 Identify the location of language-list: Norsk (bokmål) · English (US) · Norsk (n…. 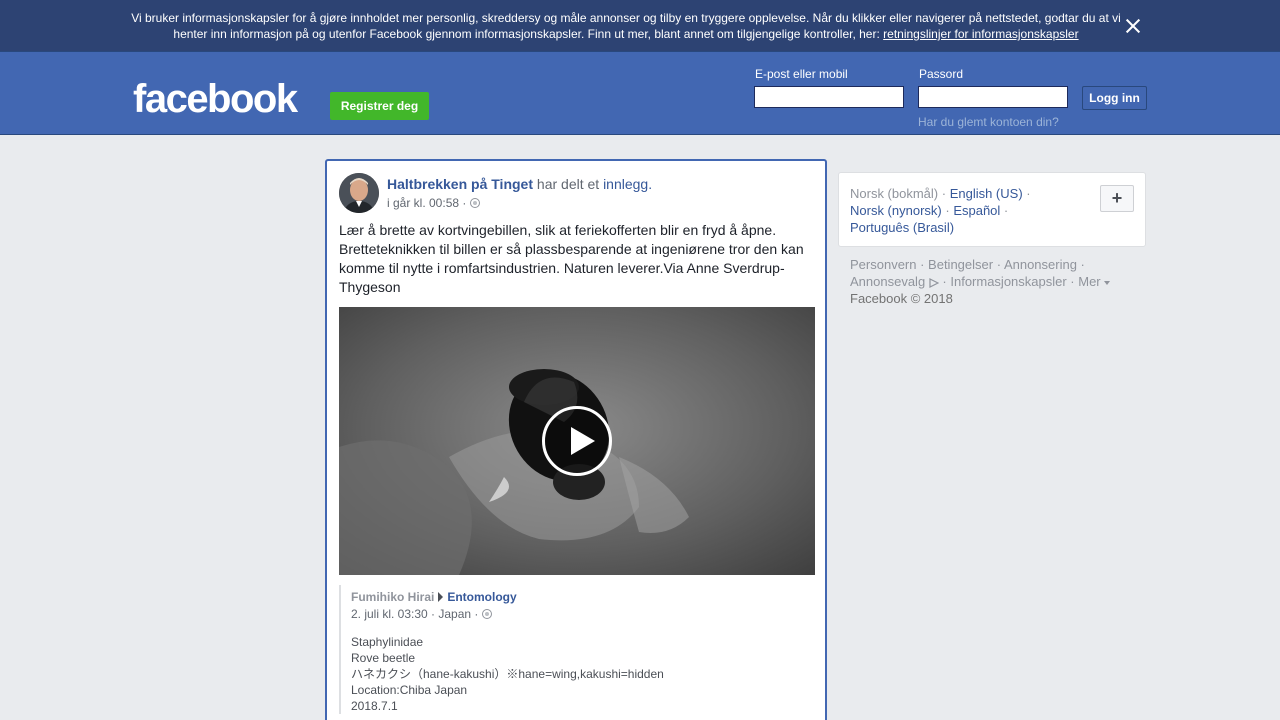
(965, 210).